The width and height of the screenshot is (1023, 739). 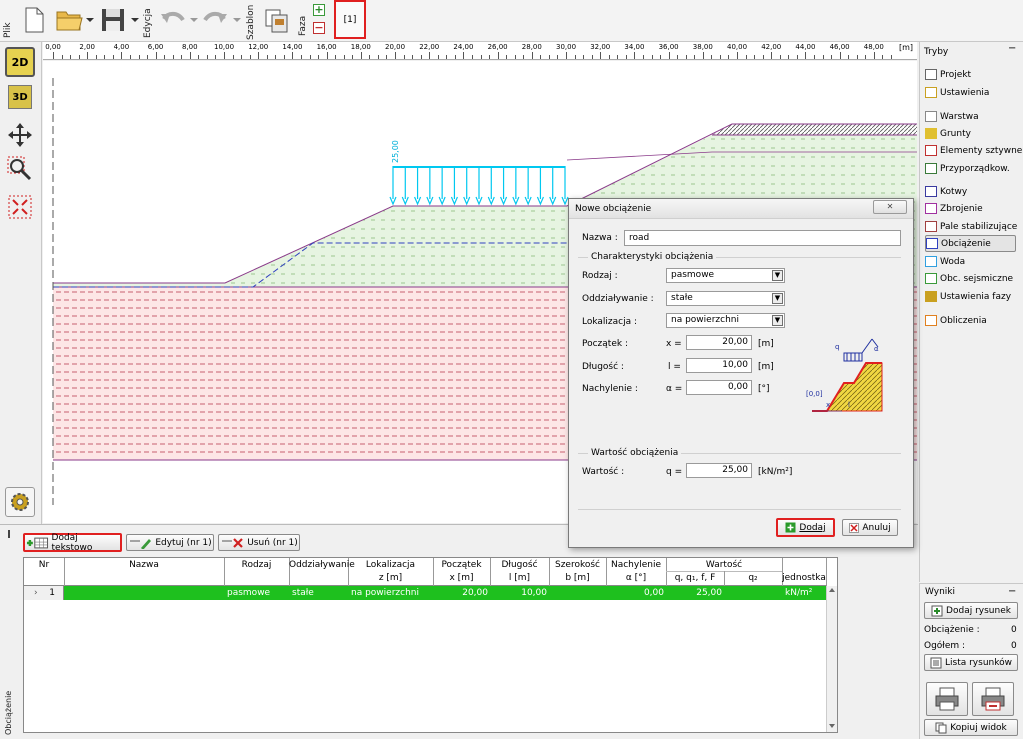 I want to click on wart-label: Wartość :, so click(x=603, y=472).